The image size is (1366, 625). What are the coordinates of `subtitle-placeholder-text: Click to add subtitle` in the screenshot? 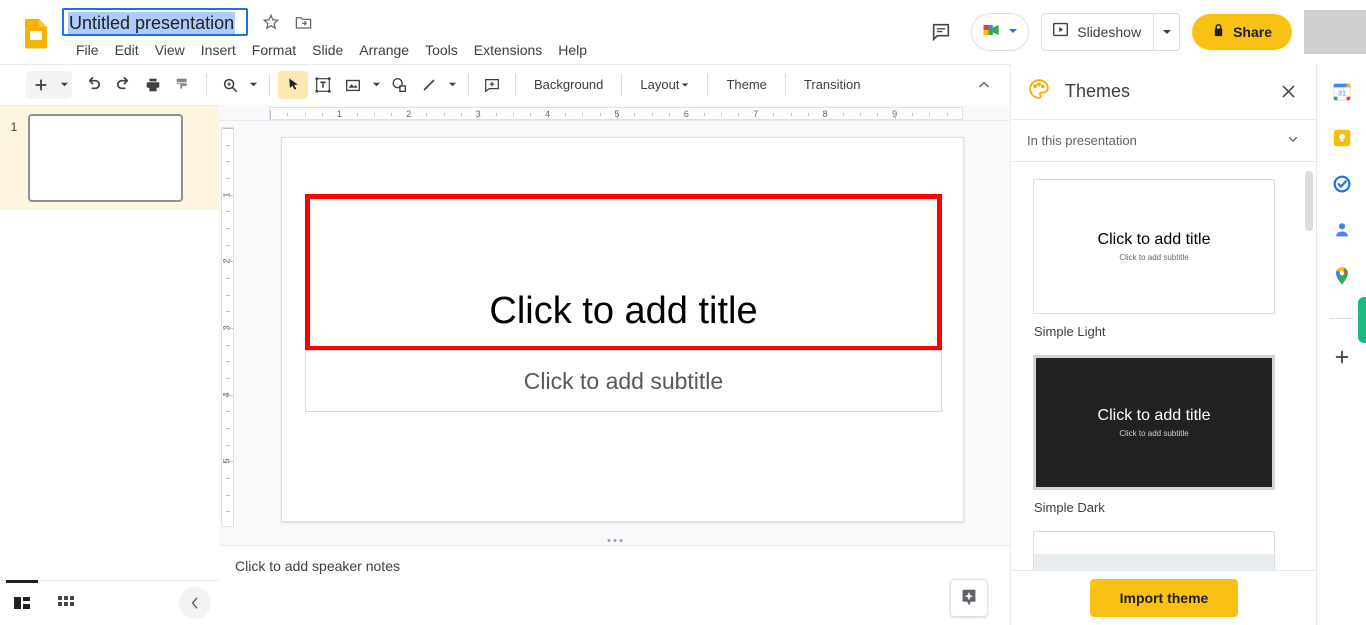 It's located at (623, 380).